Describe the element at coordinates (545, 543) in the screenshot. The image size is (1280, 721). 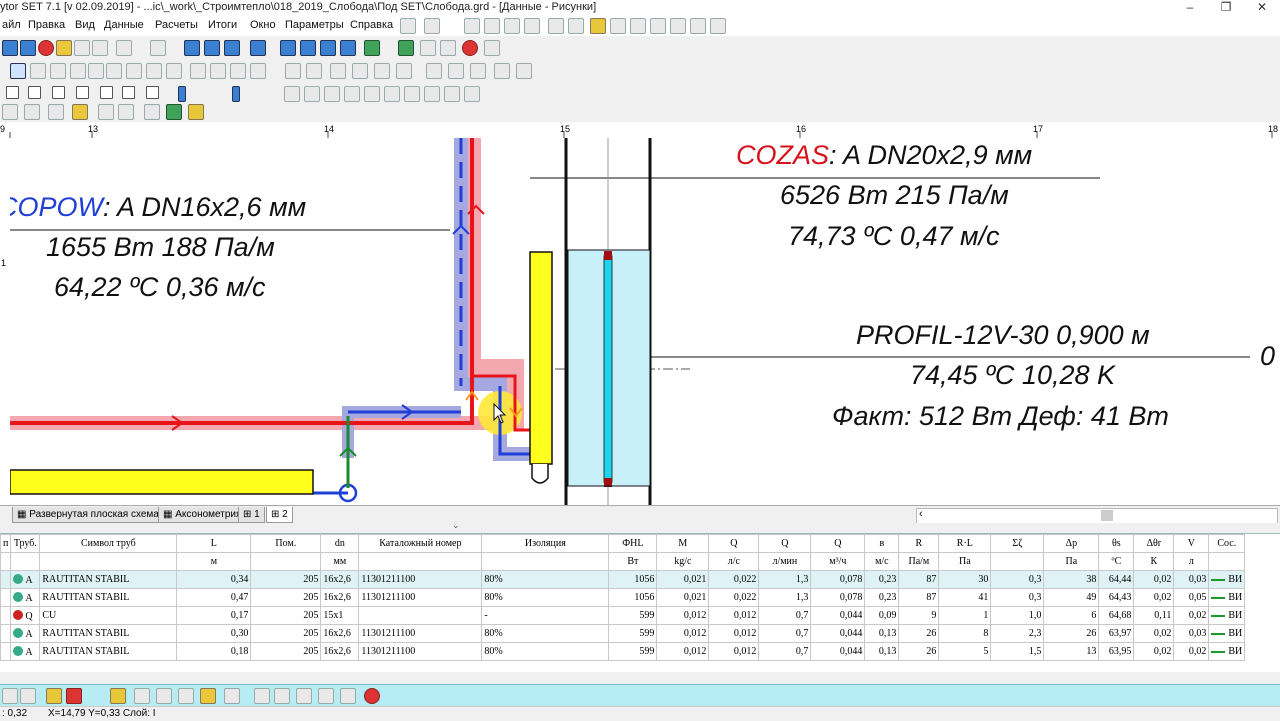
I see `column-header: Изоляция` at that location.